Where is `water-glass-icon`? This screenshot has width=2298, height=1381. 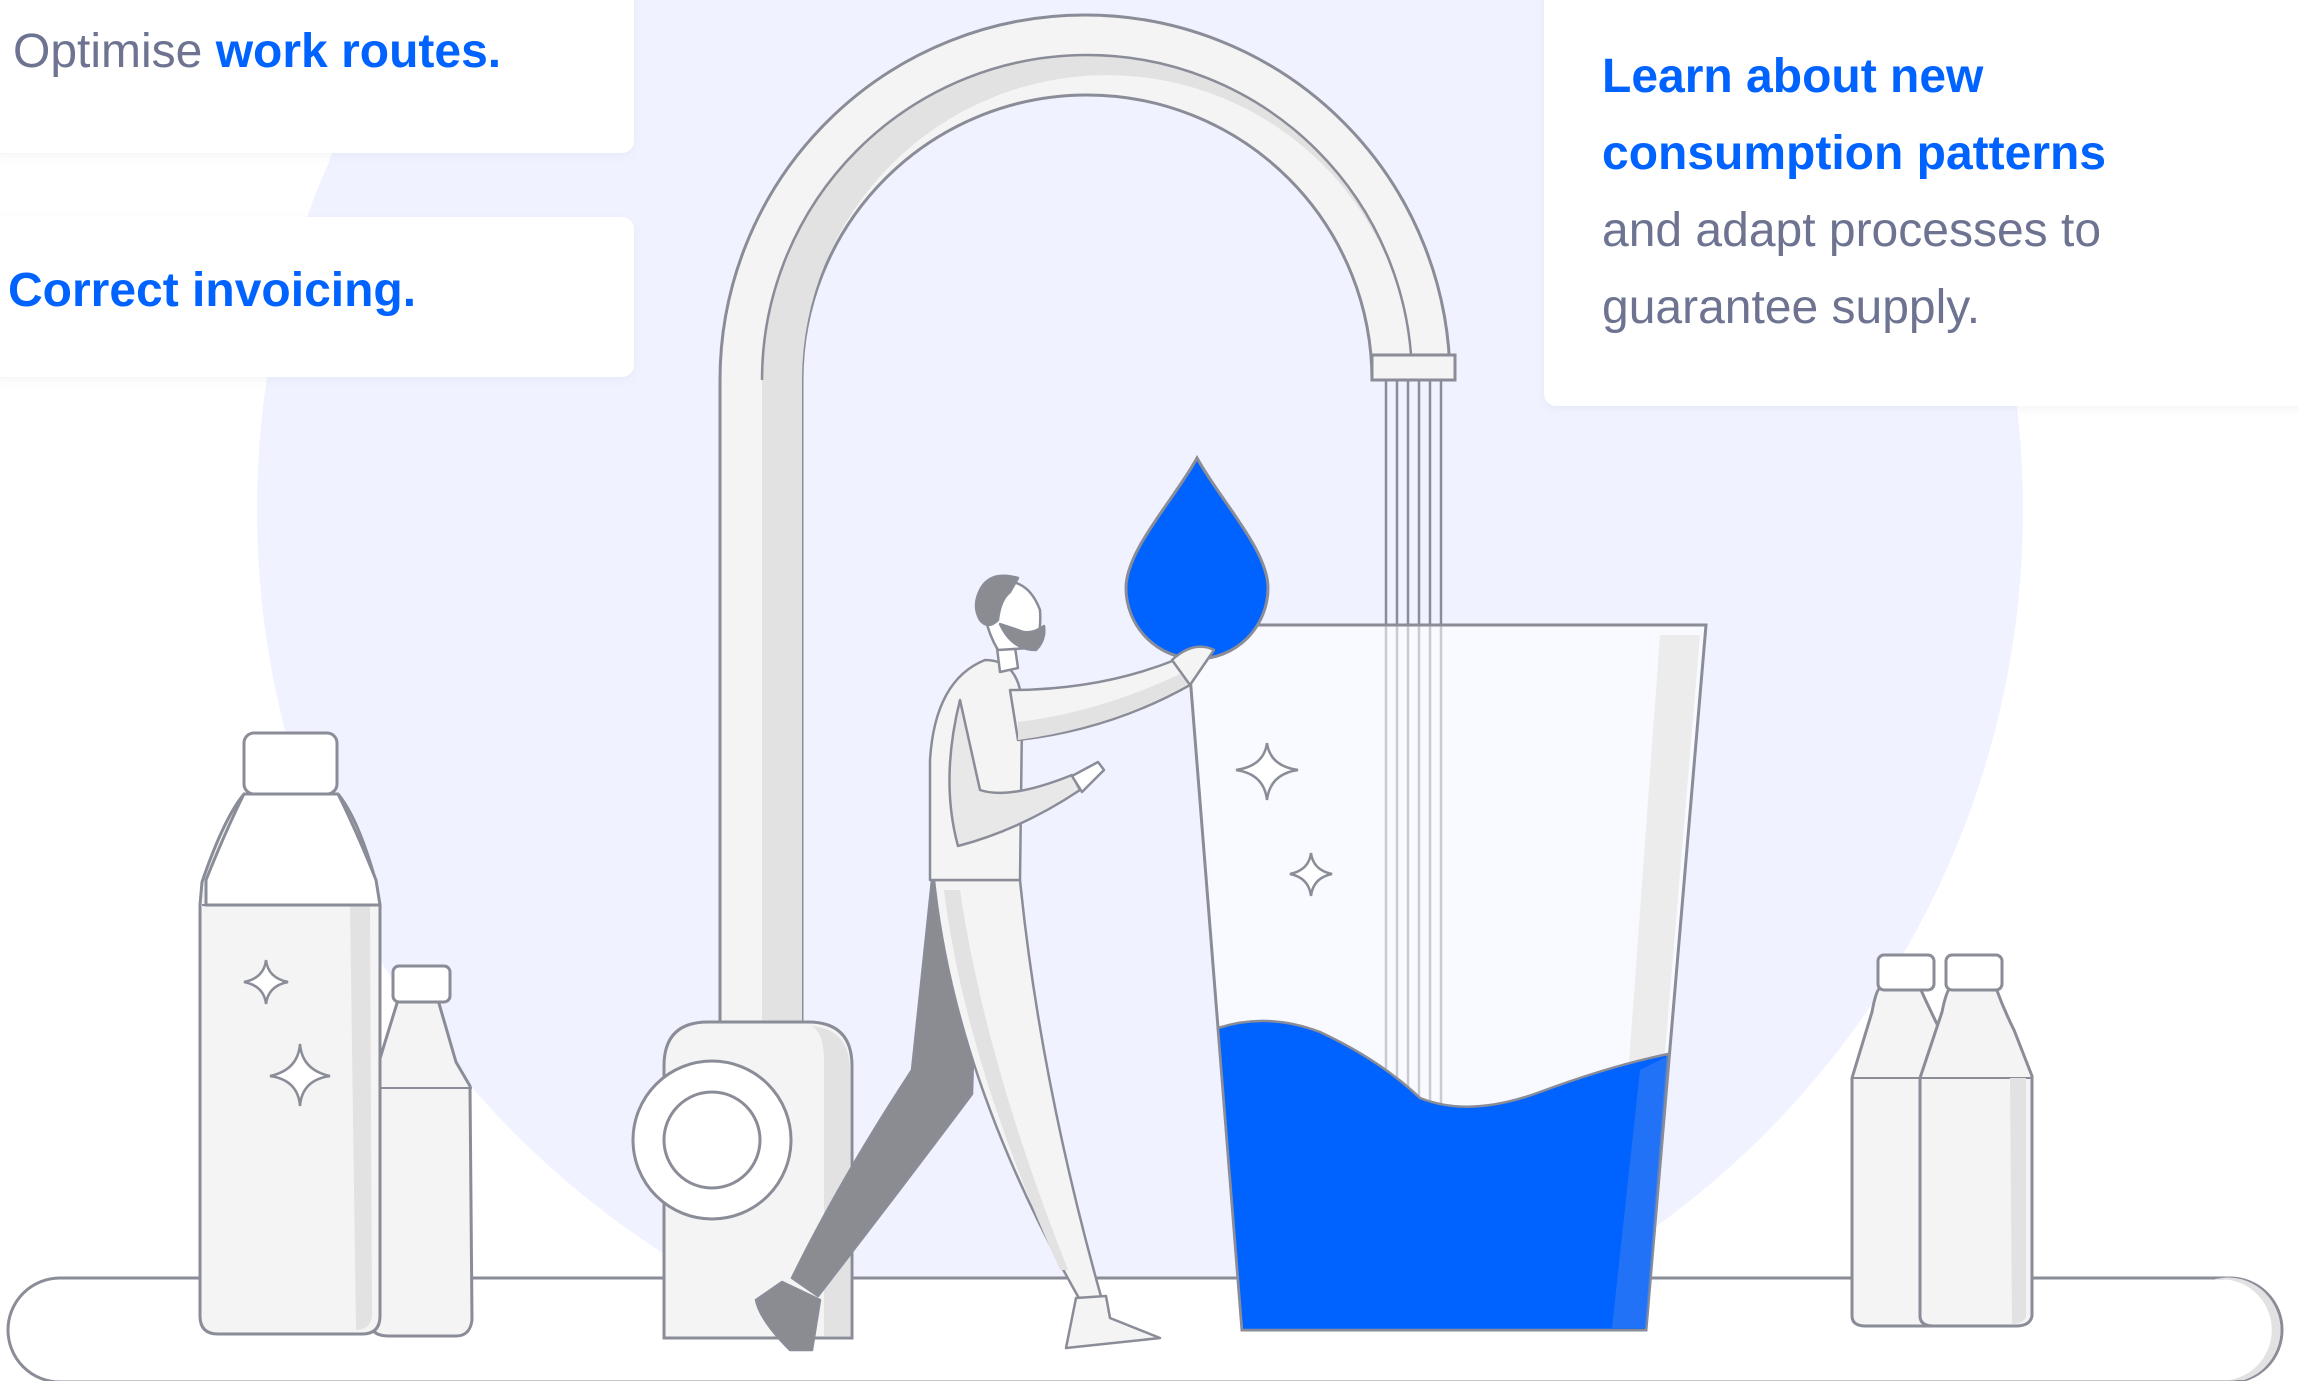
water-glass-icon is located at coordinates (1446, 977).